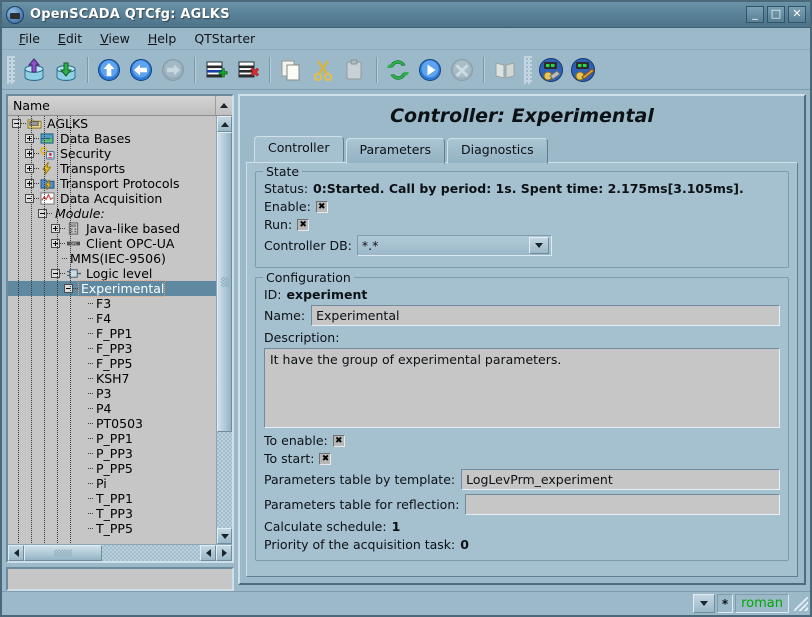 This screenshot has width=812, height=617. What do you see at coordinates (224, 124) in the screenshot?
I see `tree-scroll-up-button` at bounding box center [224, 124].